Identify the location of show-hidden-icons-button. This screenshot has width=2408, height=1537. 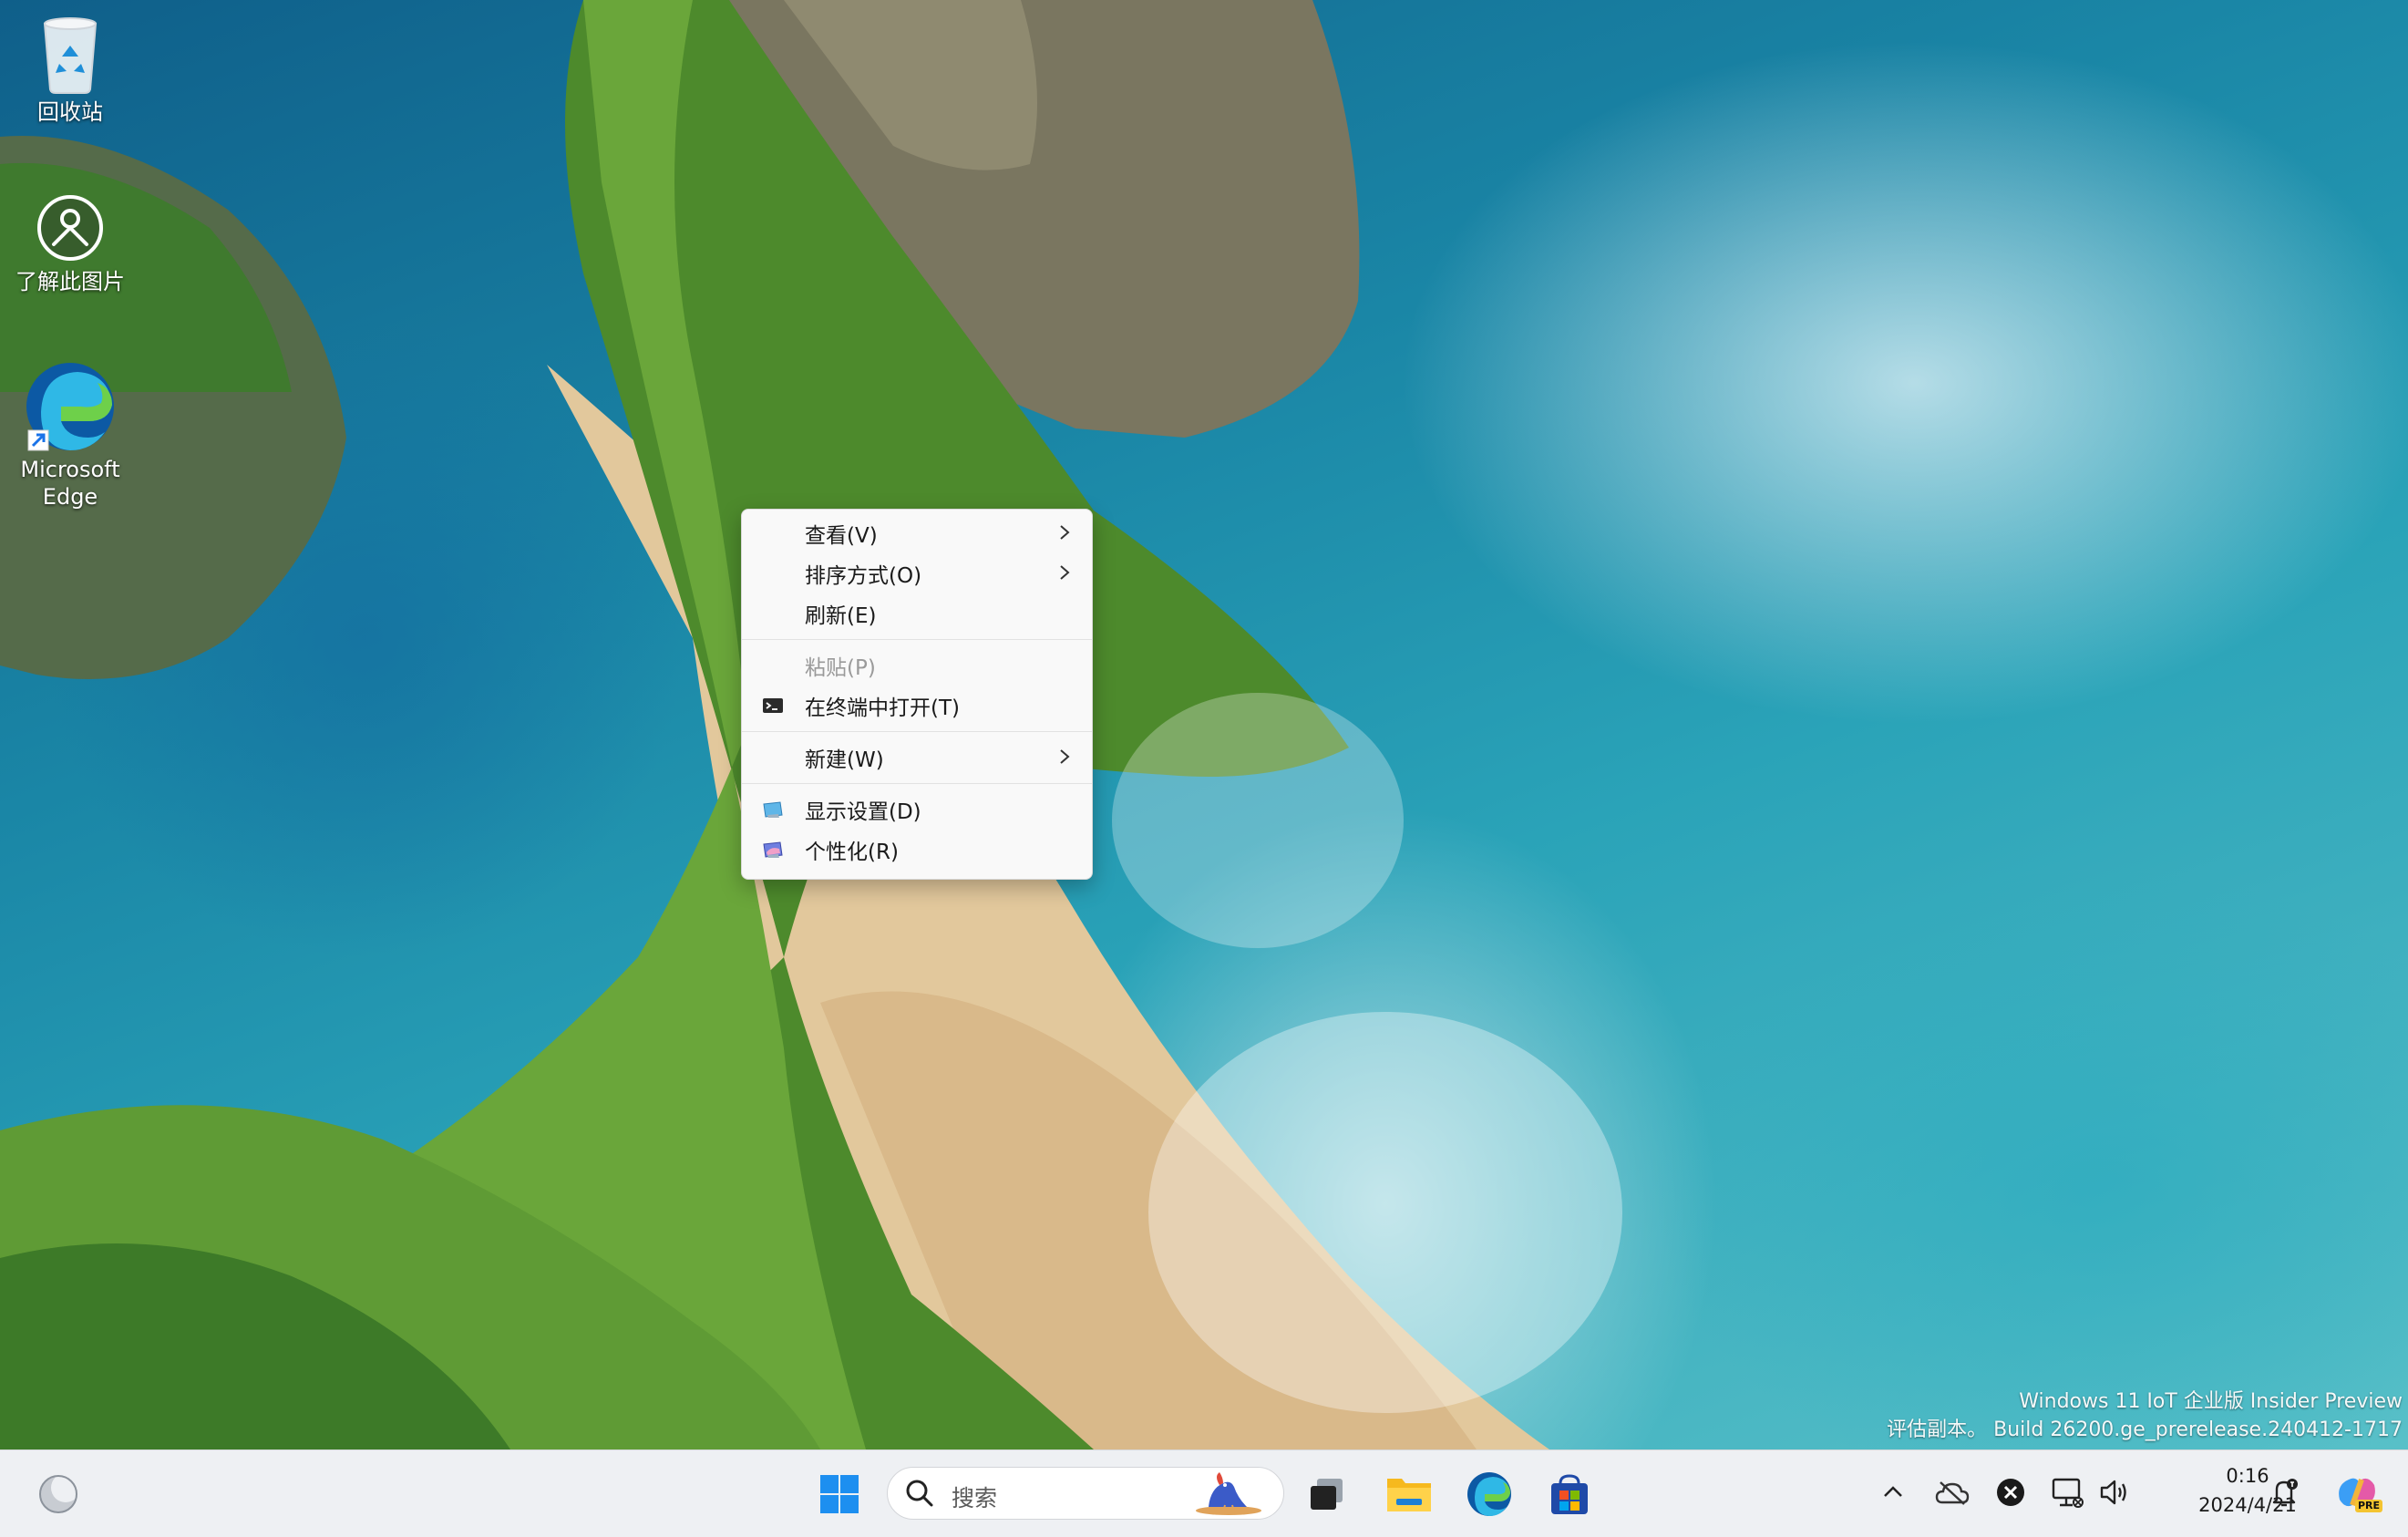
(1893, 1492).